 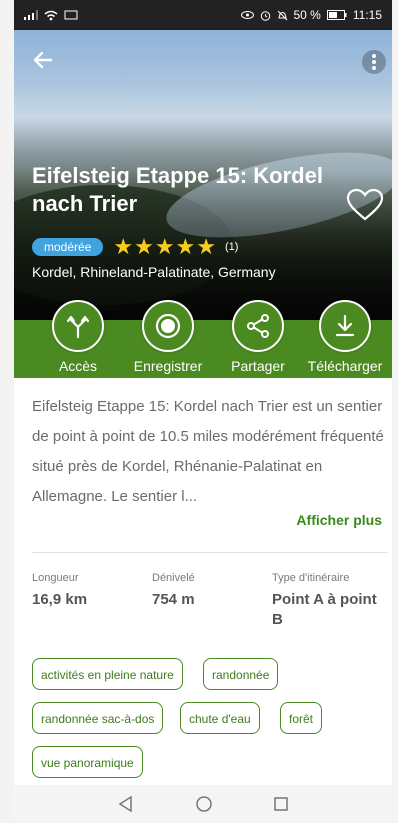 I want to click on difficulty-rating-row: modérée ★★★★★ (1), so click(x=135, y=247).